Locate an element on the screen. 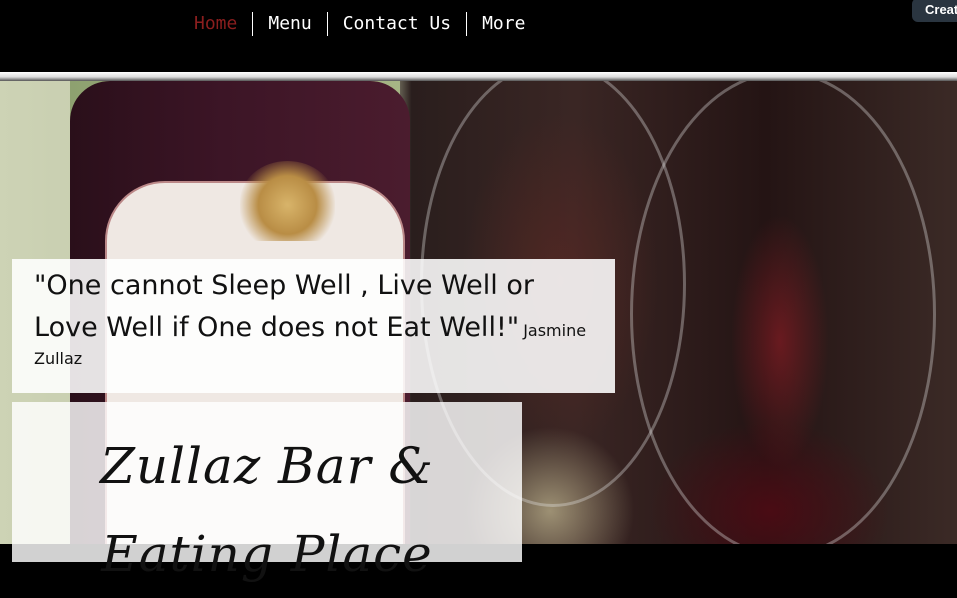 The width and height of the screenshot is (957, 598). restaurant-title: Zullaz Bar & Eating Place is located at coordinates (267, 510).